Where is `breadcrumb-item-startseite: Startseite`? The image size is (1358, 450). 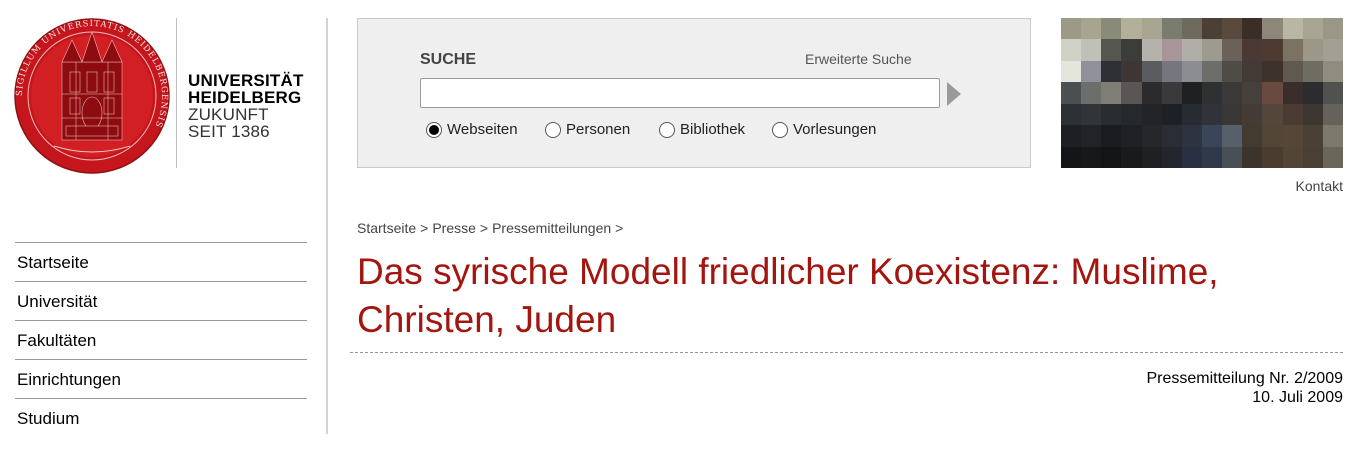 breadcrumb-item-startseite: Startseite is located at coordinates (386, 228).